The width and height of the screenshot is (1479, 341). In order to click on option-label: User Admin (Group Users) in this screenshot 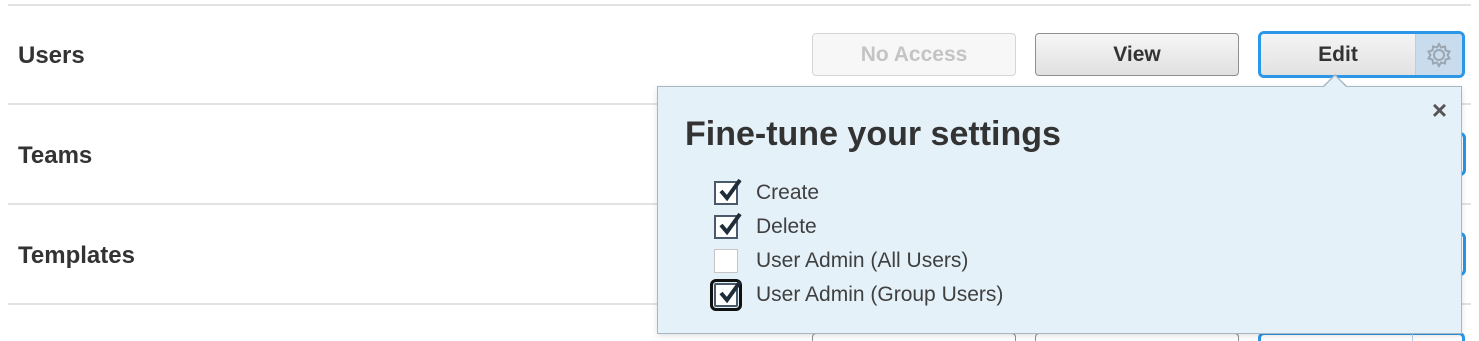, I will do `click(880, 294)`.